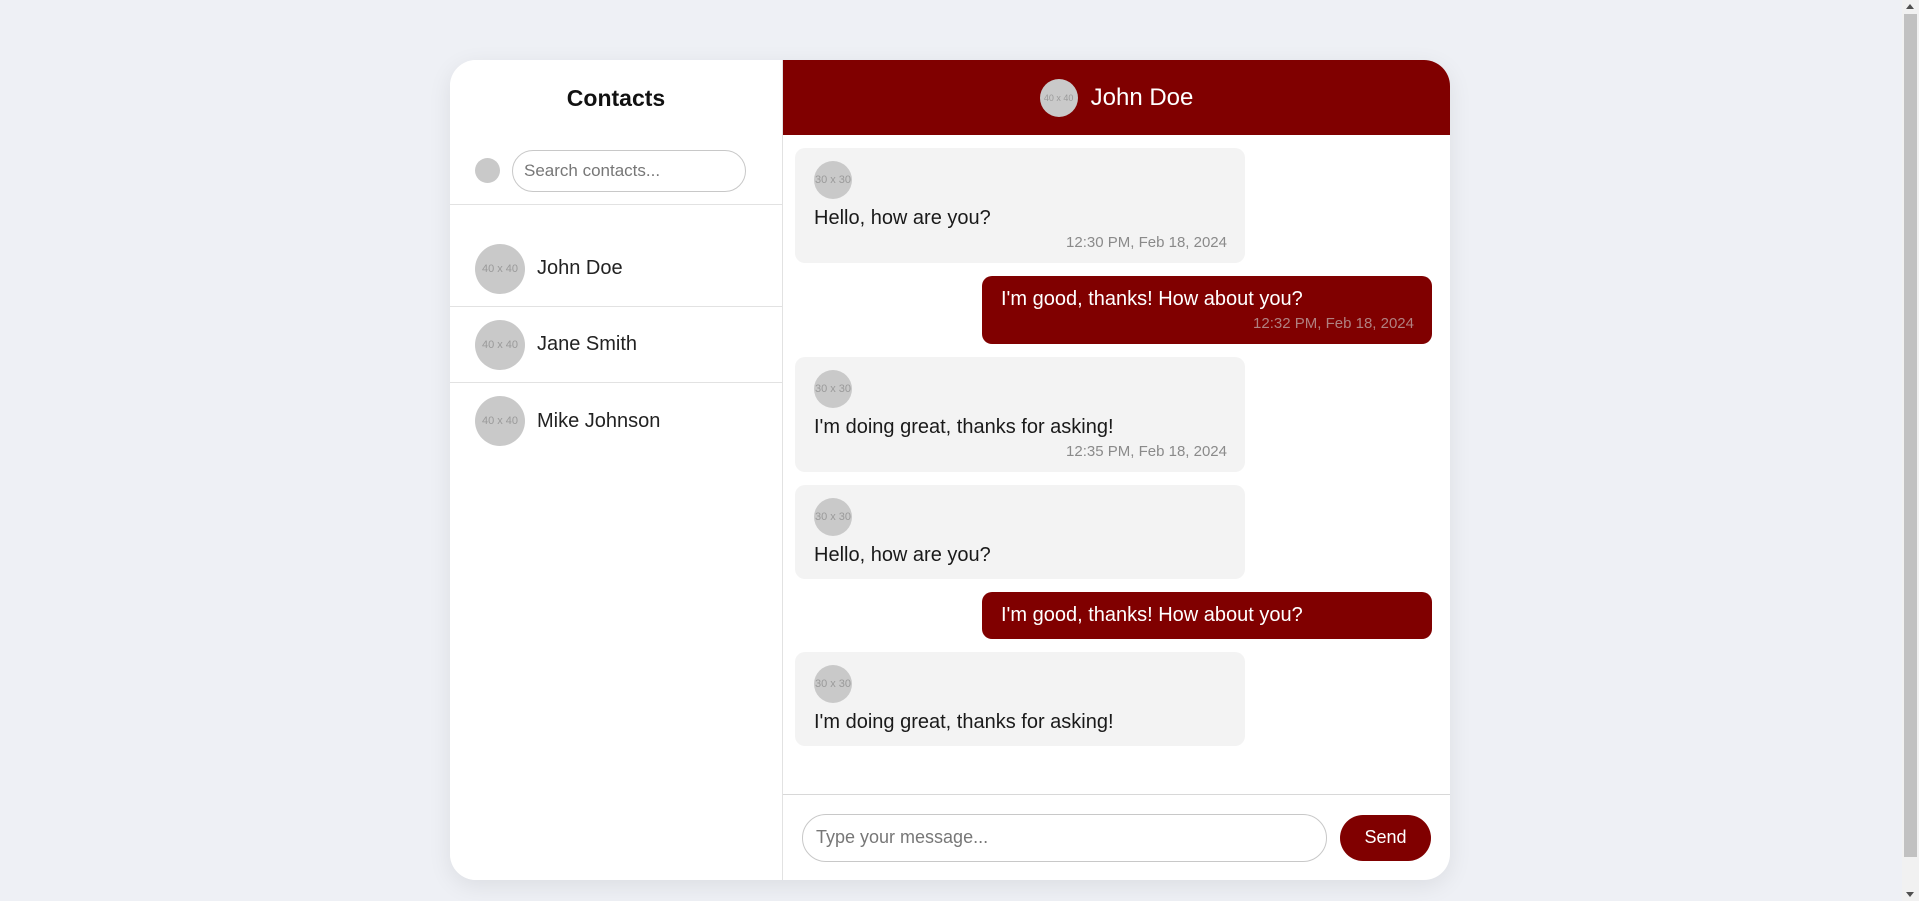  Describe the element at coordinates (1146, 242) in the screenshot. I see `message-timestamp: 12:30 PM, Feb 18, 2024` at that location.